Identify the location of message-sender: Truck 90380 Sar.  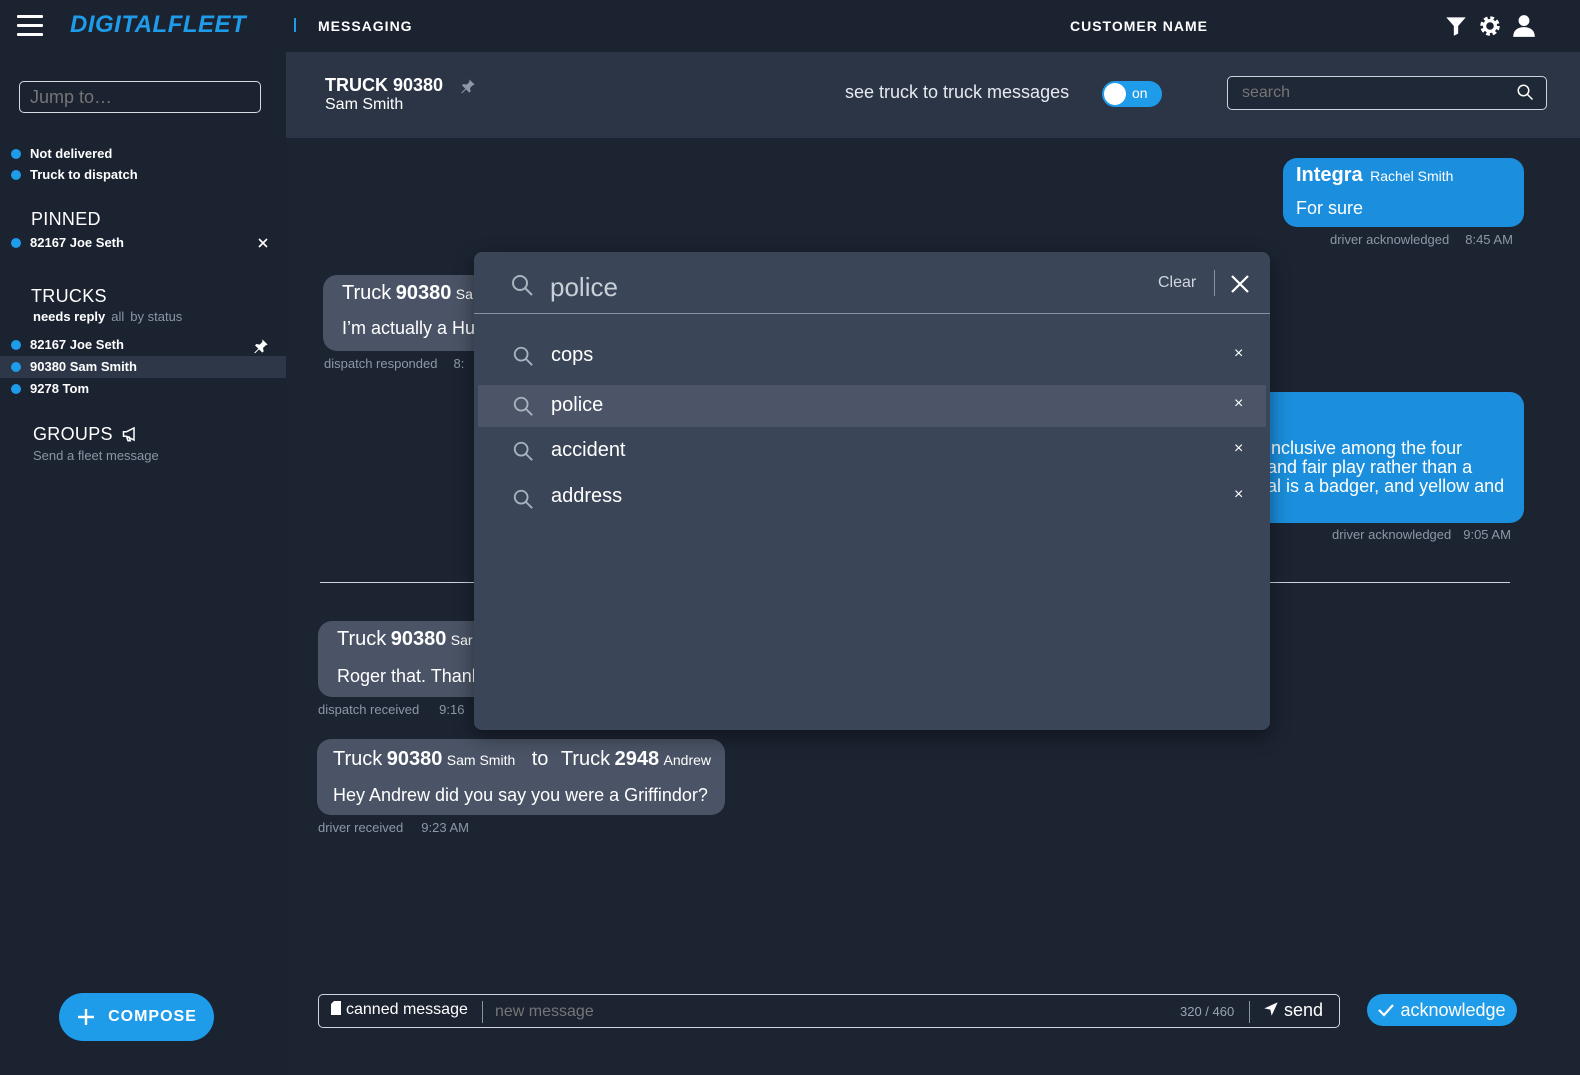
(405, 639).